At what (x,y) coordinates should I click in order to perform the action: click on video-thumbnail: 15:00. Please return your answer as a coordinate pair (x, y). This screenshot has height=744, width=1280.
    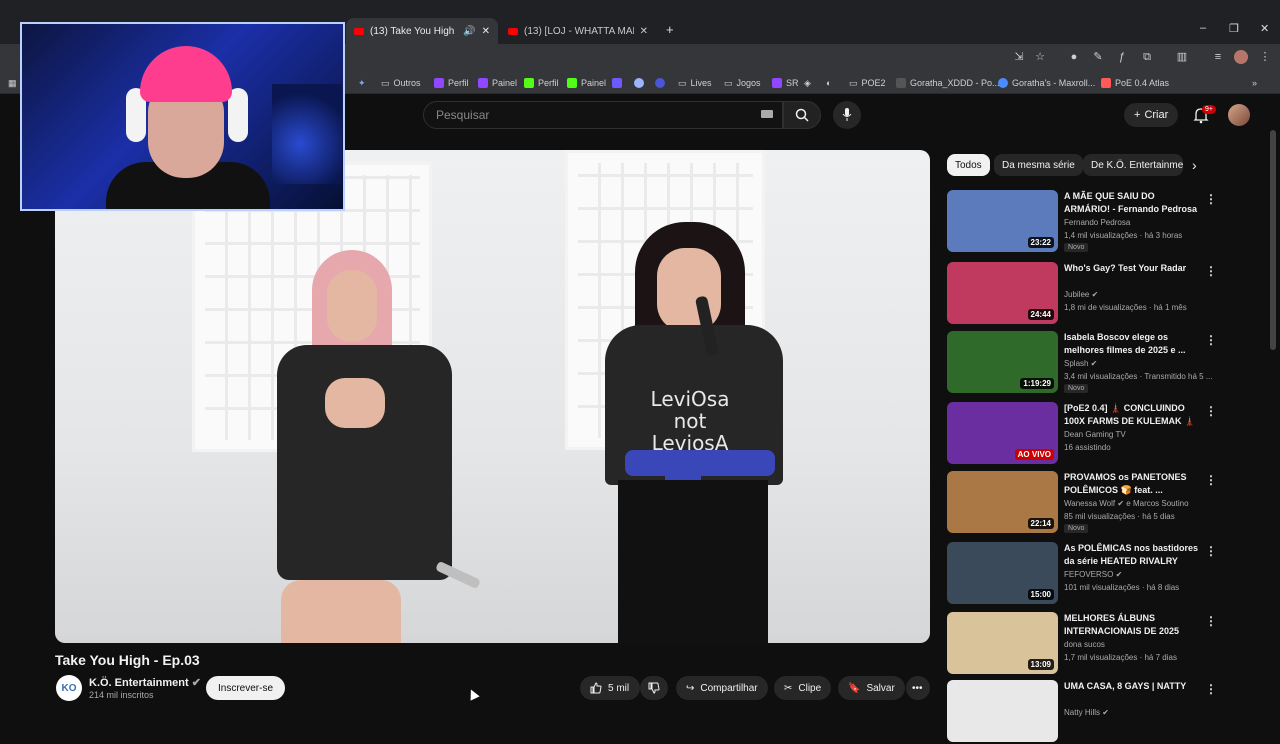
    Looking at the image, I should click on (1002, 573).